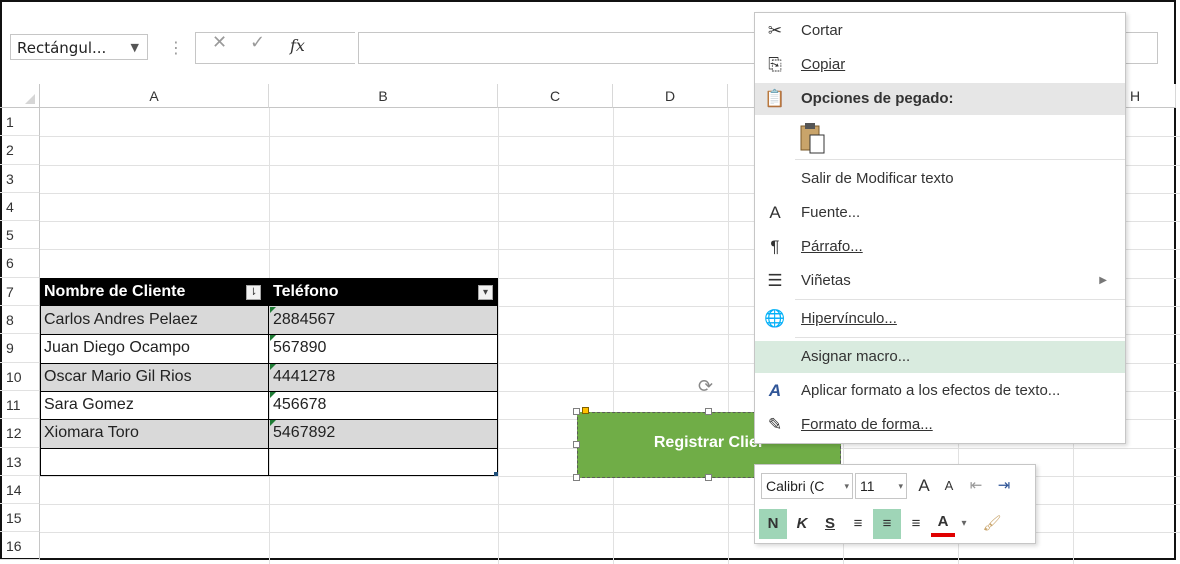  I want to click on row-header: 8, so click(20, 320).